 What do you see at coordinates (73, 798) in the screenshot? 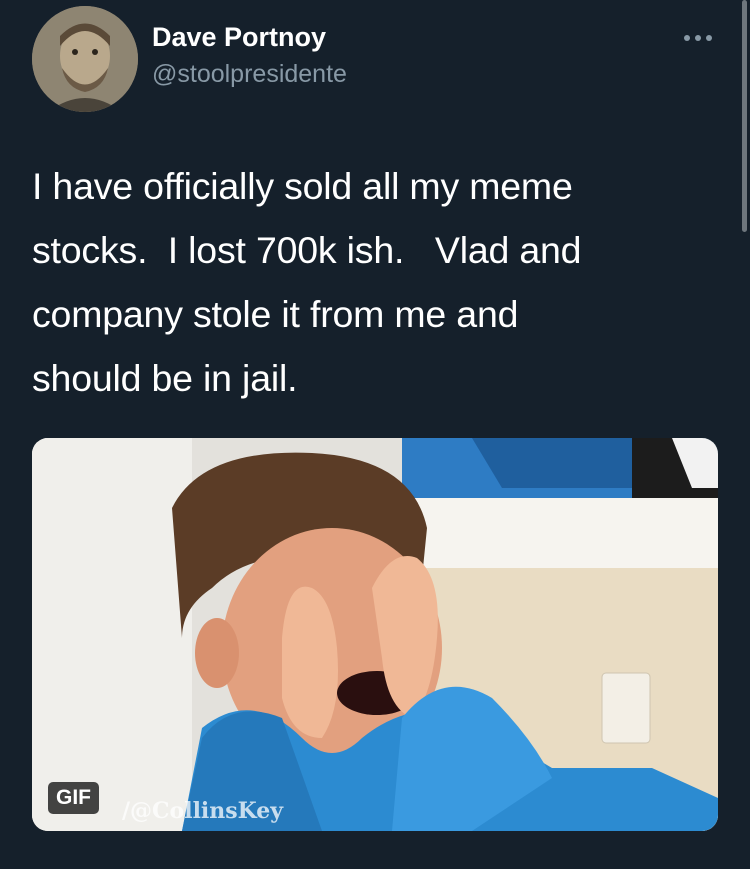
I see `gif-badge: GIF` at bounding box center [73, 798].